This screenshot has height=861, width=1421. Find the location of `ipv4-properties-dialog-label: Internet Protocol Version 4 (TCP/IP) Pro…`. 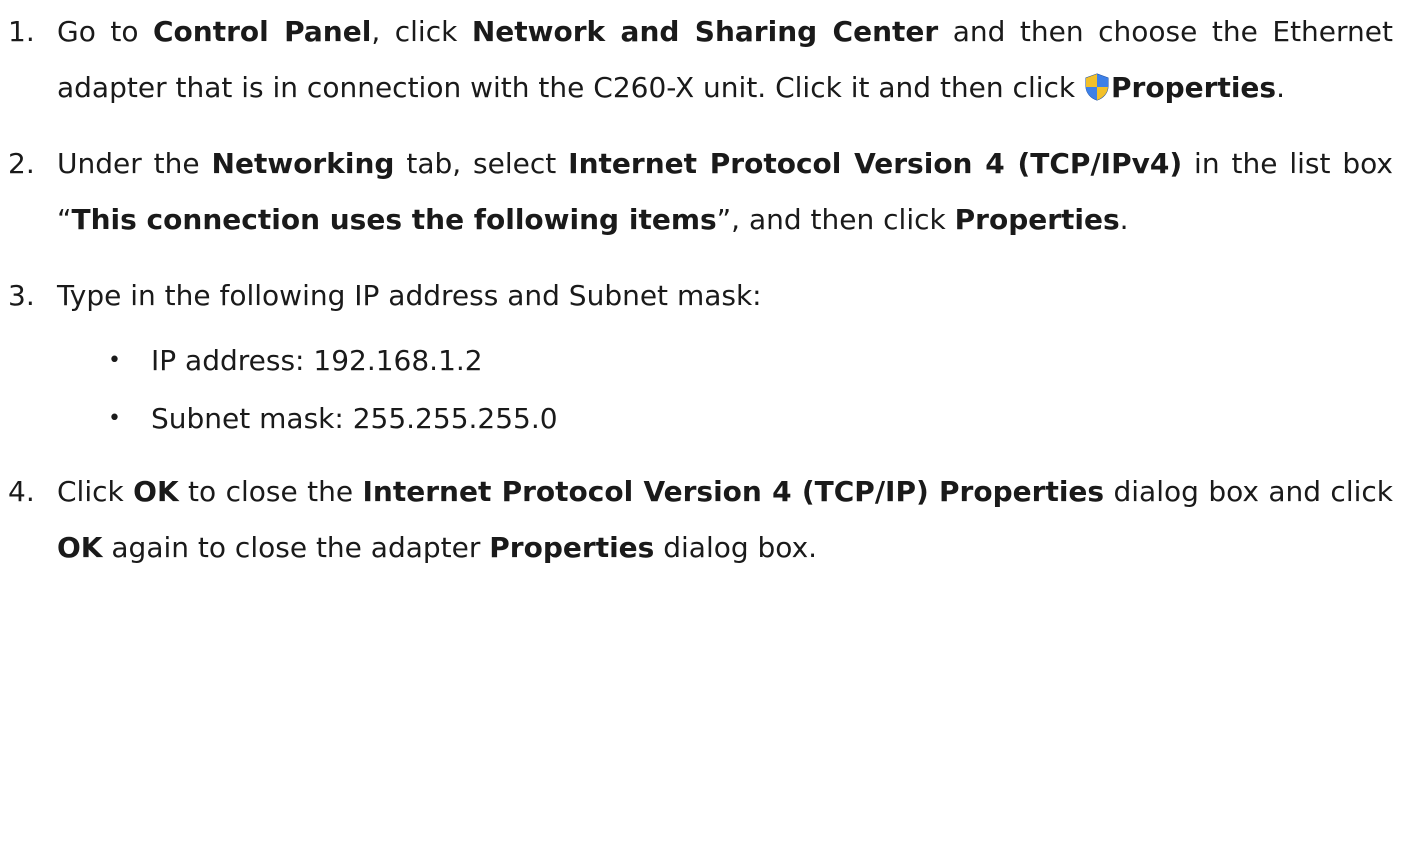

ipv4-properties-dialog-label: Internet Protocol Version 4 (TCP/IP) Pro… is located at coordinates (733, 491).